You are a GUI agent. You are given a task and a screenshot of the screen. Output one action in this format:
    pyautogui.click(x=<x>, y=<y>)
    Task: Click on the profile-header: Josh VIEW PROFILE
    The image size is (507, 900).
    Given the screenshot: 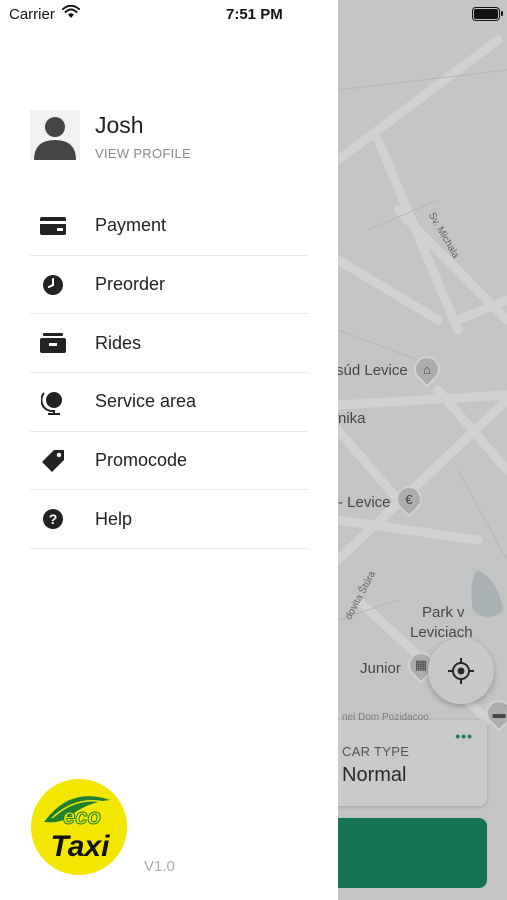 What is the action you would take?
    pyautogui.click(x=175, y=136)
    